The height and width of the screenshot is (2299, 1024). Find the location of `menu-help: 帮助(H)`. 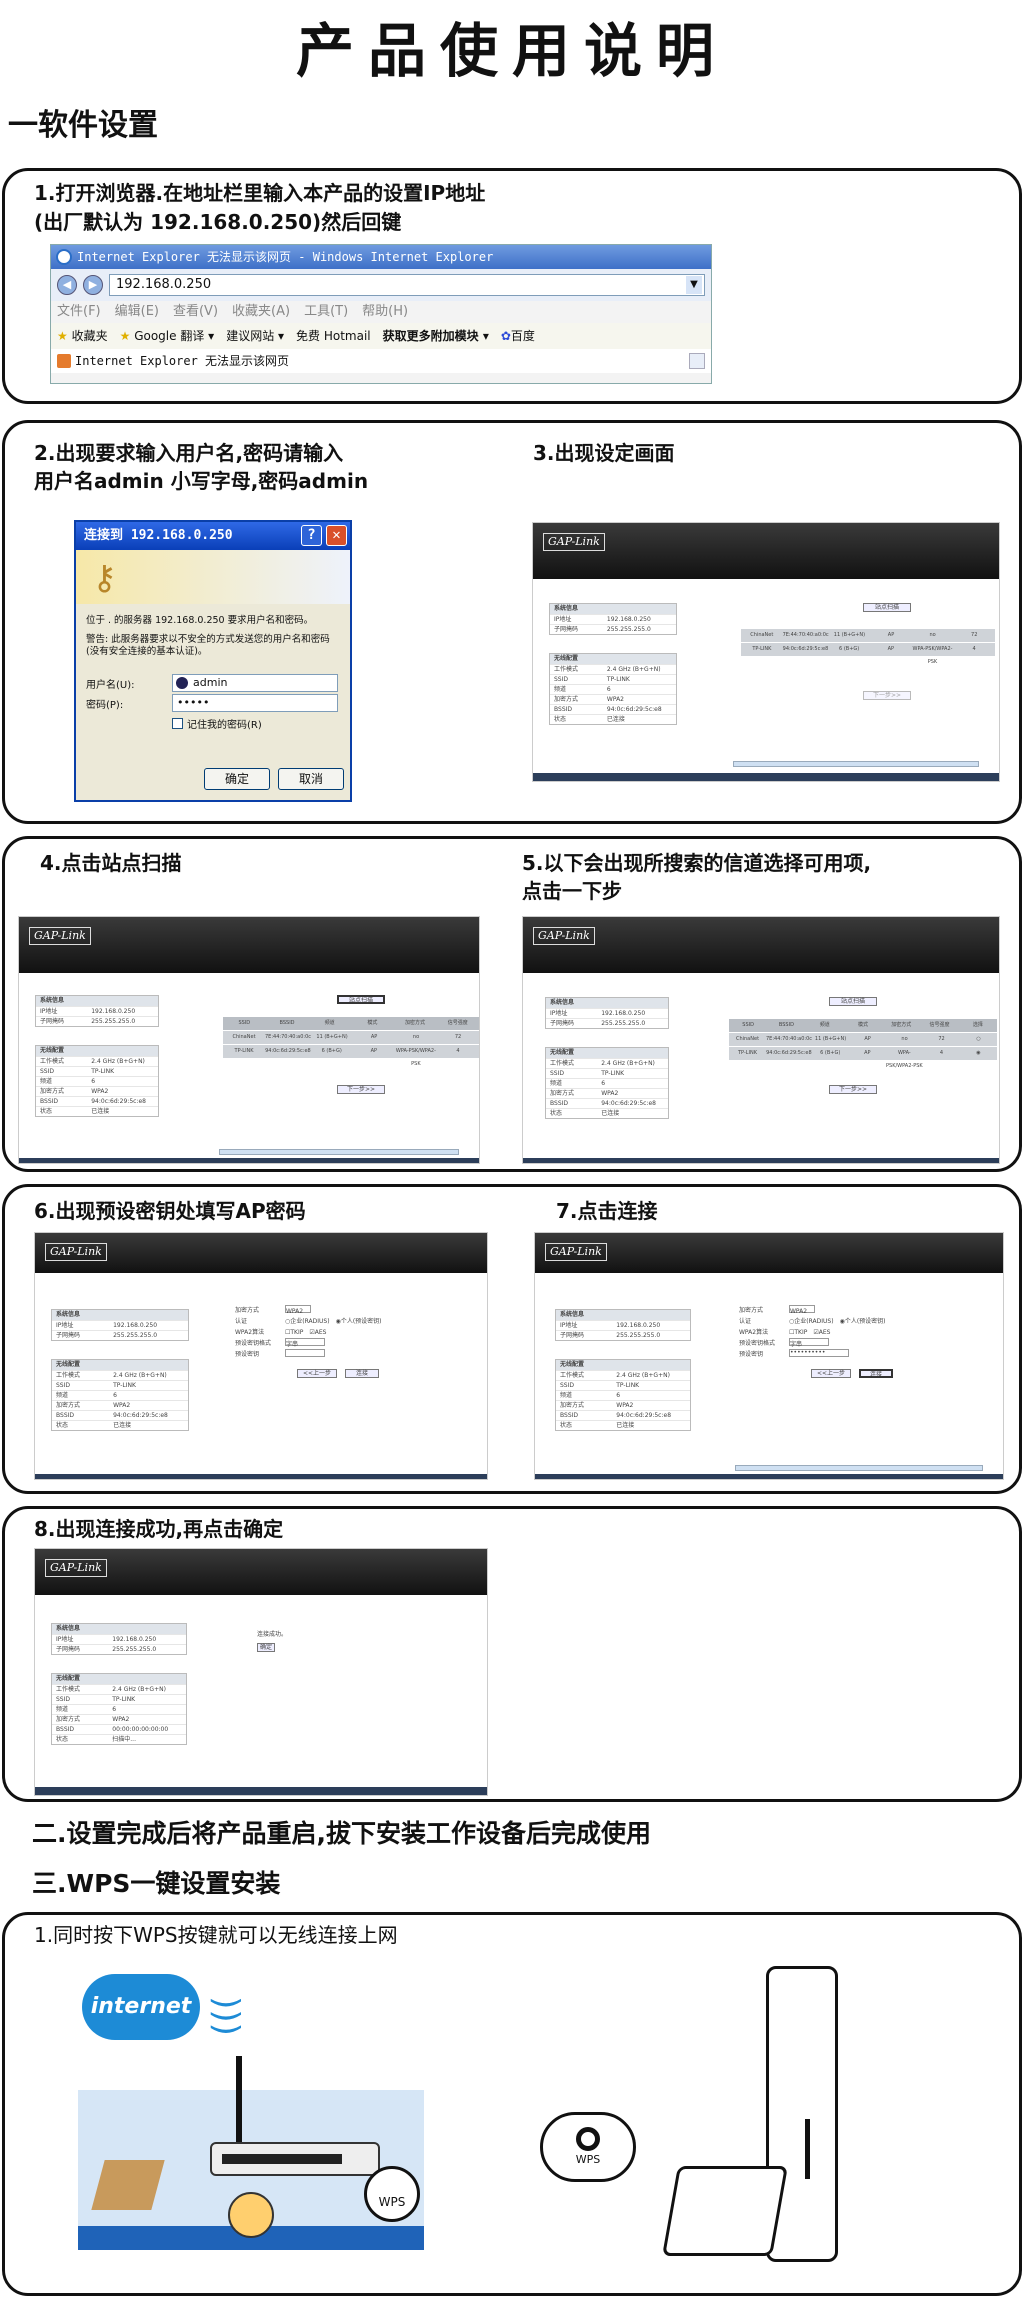

menu-help: 帮助(H) is located at coordinates (385, 312).